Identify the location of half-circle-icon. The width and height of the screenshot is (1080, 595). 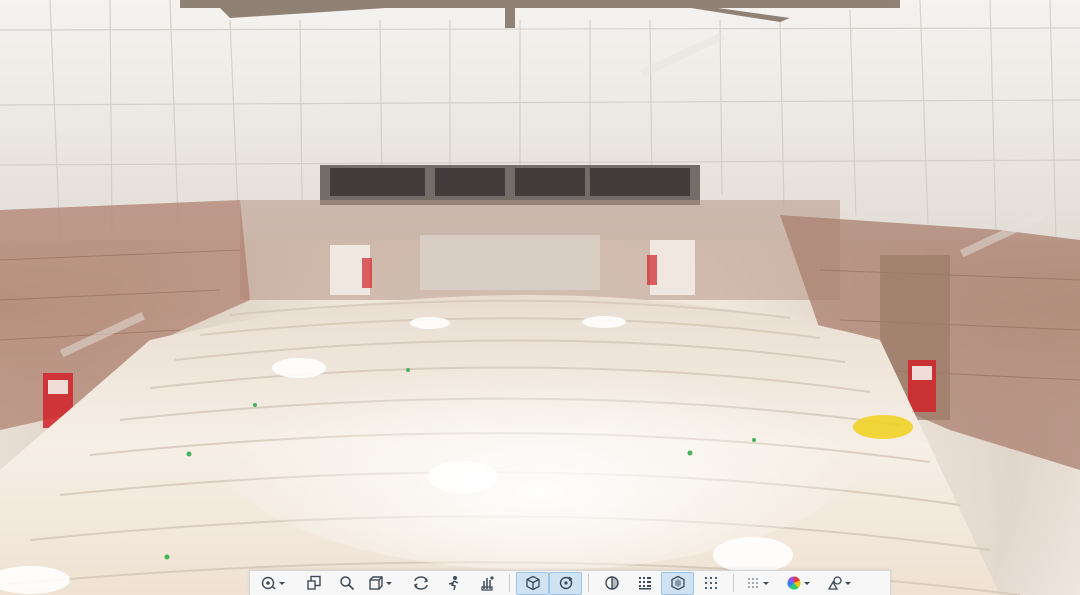
(611, 583).